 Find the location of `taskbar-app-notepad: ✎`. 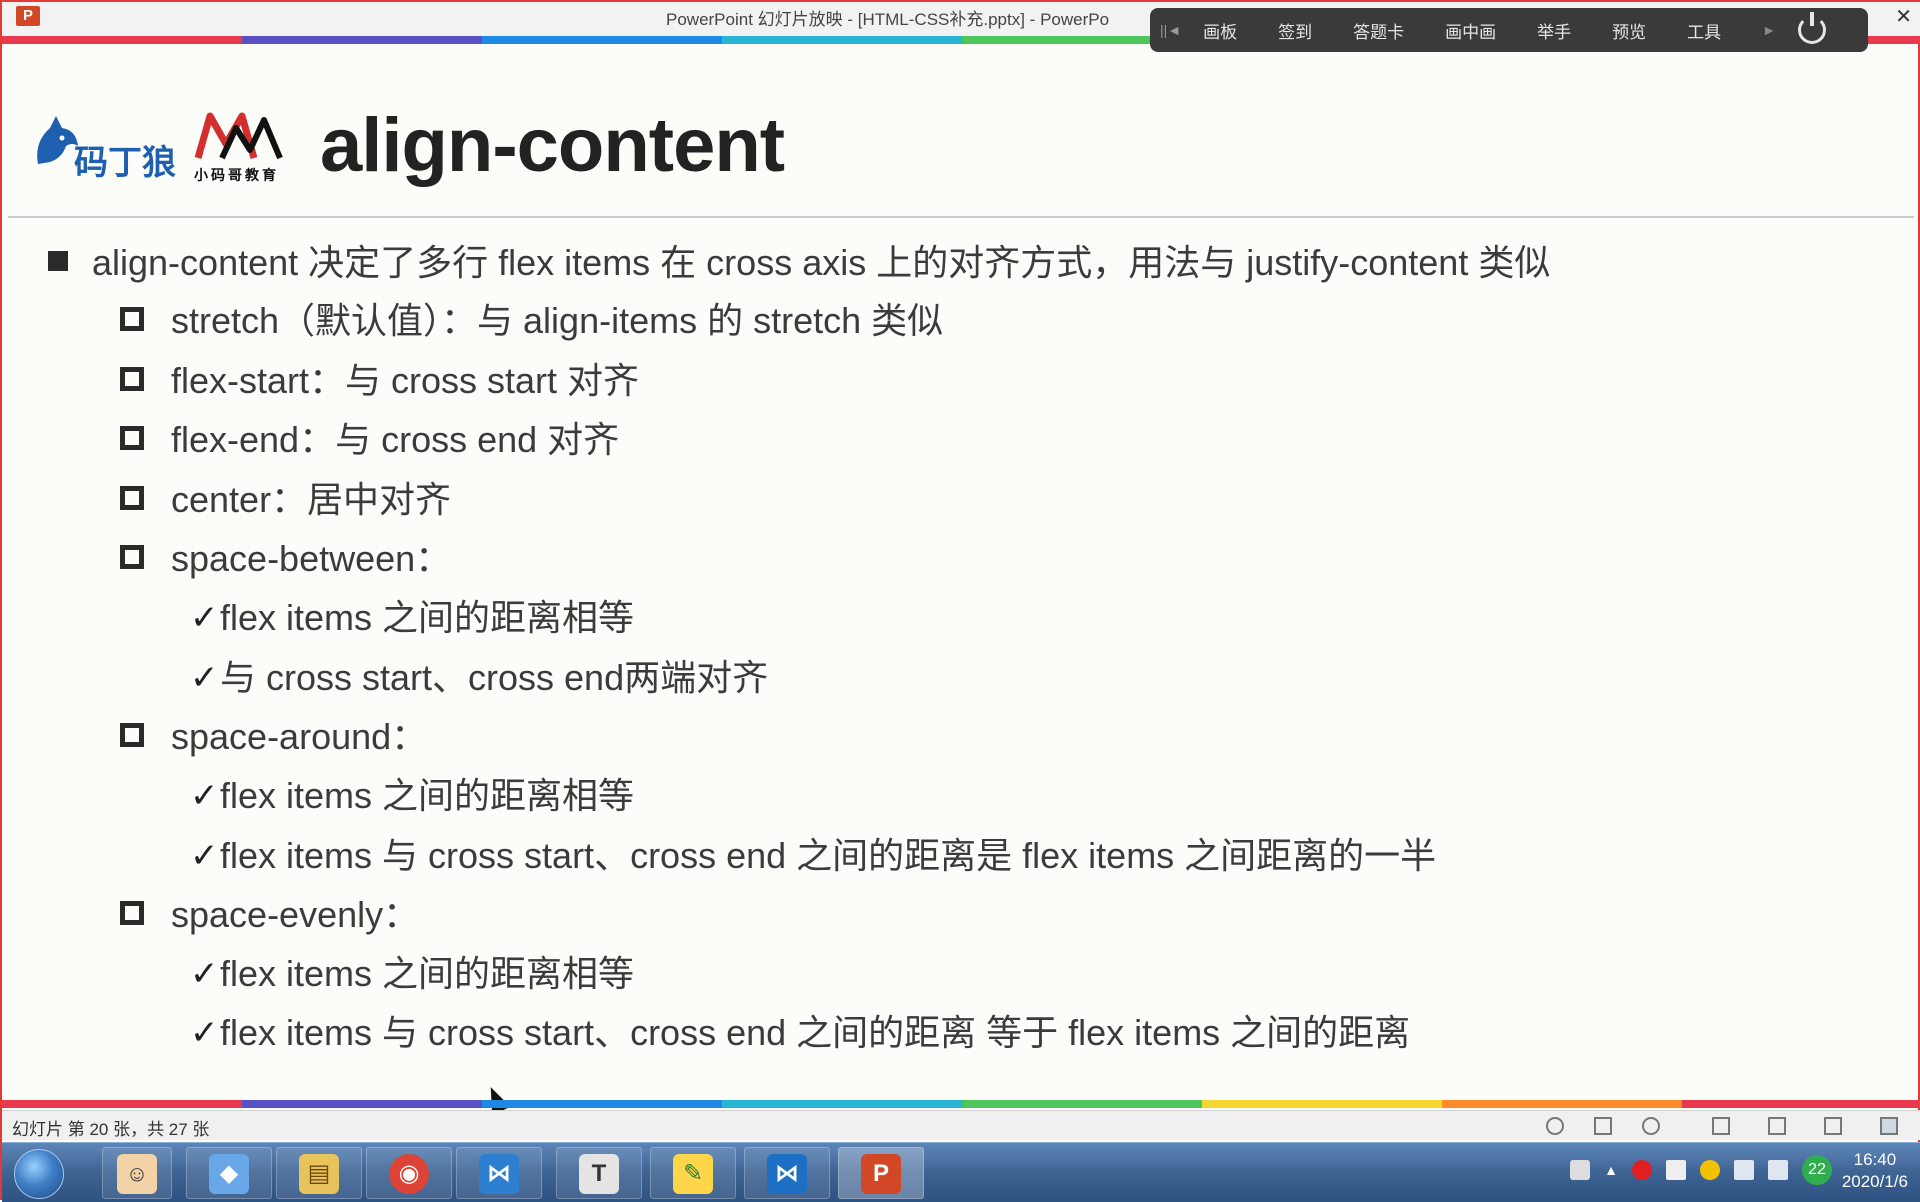

taskbar-app-notepad: ✎ is located at coordinates (693, 1173).